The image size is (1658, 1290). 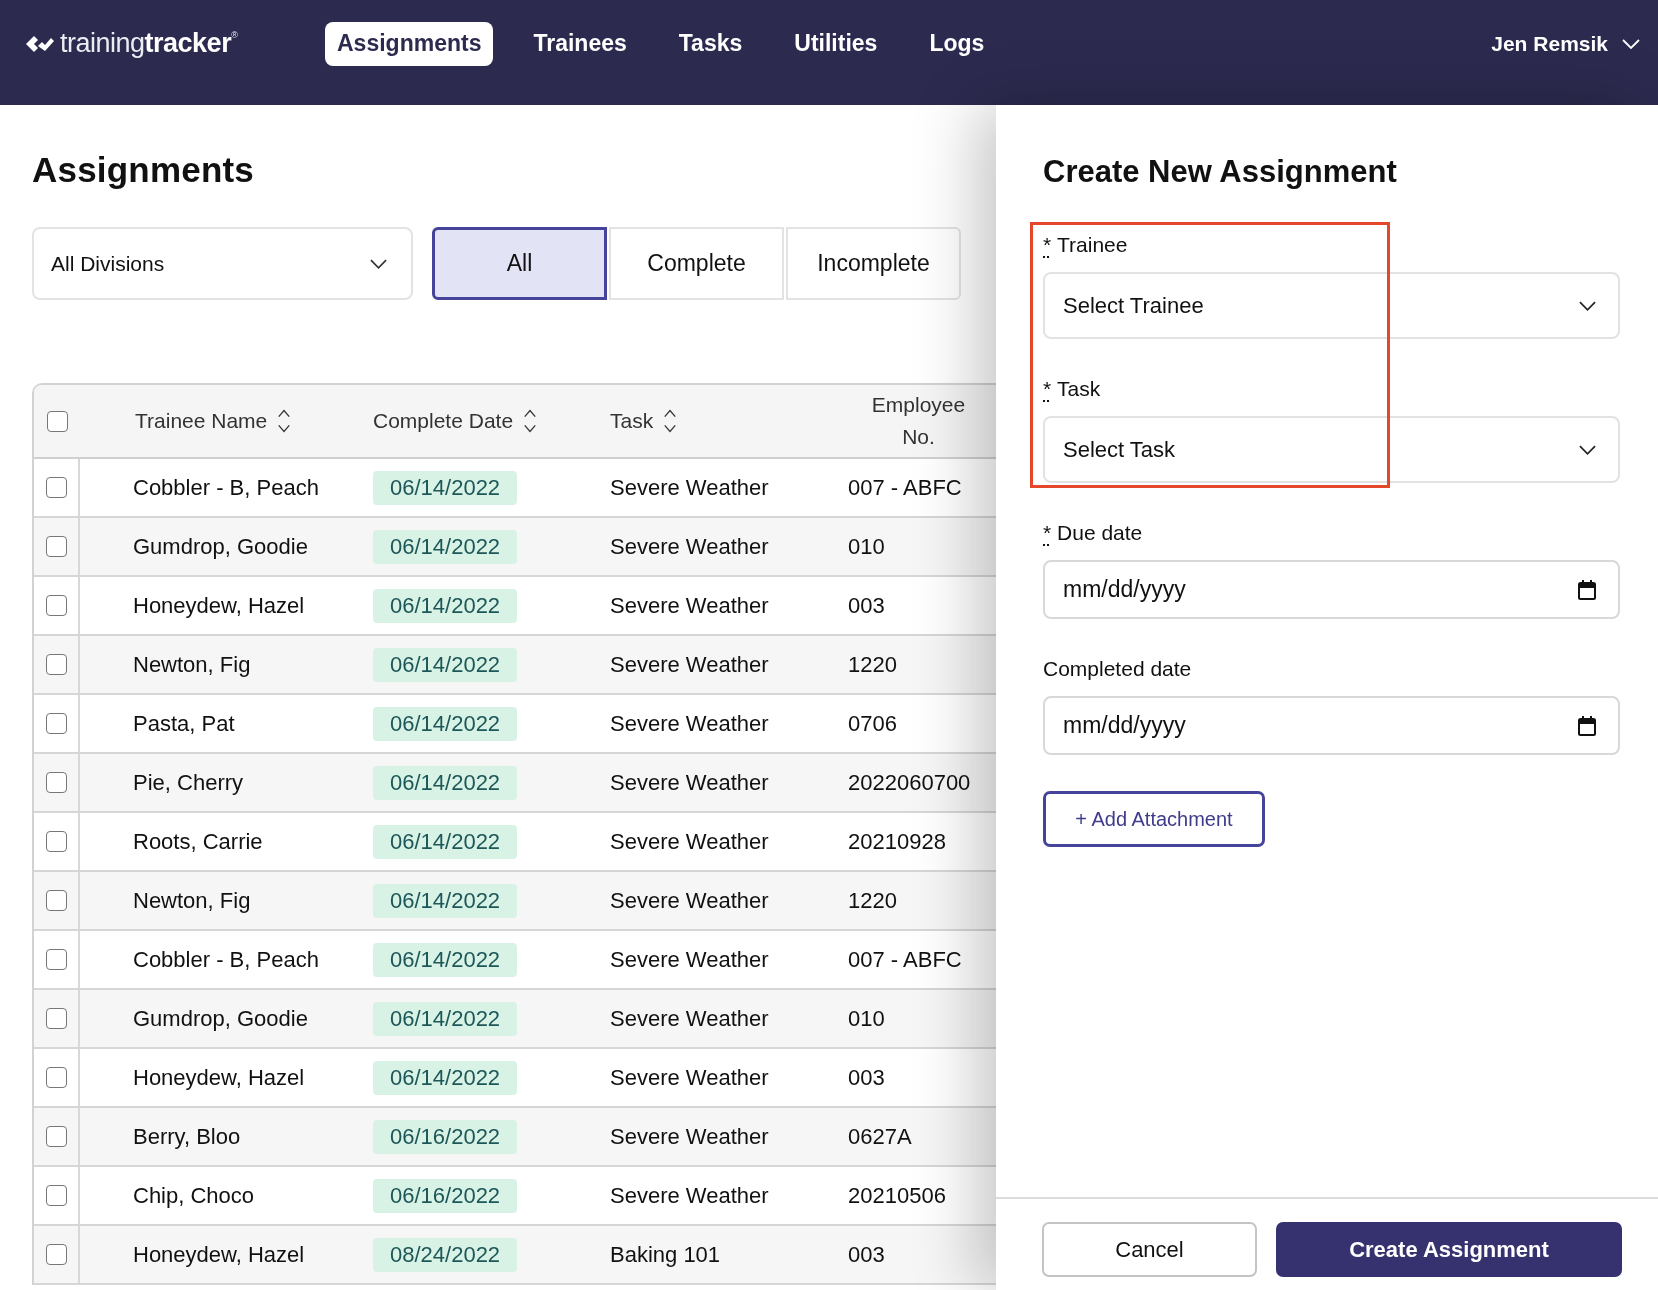 I want to click on field-label: * Due date, so click(x=1093, y=533).